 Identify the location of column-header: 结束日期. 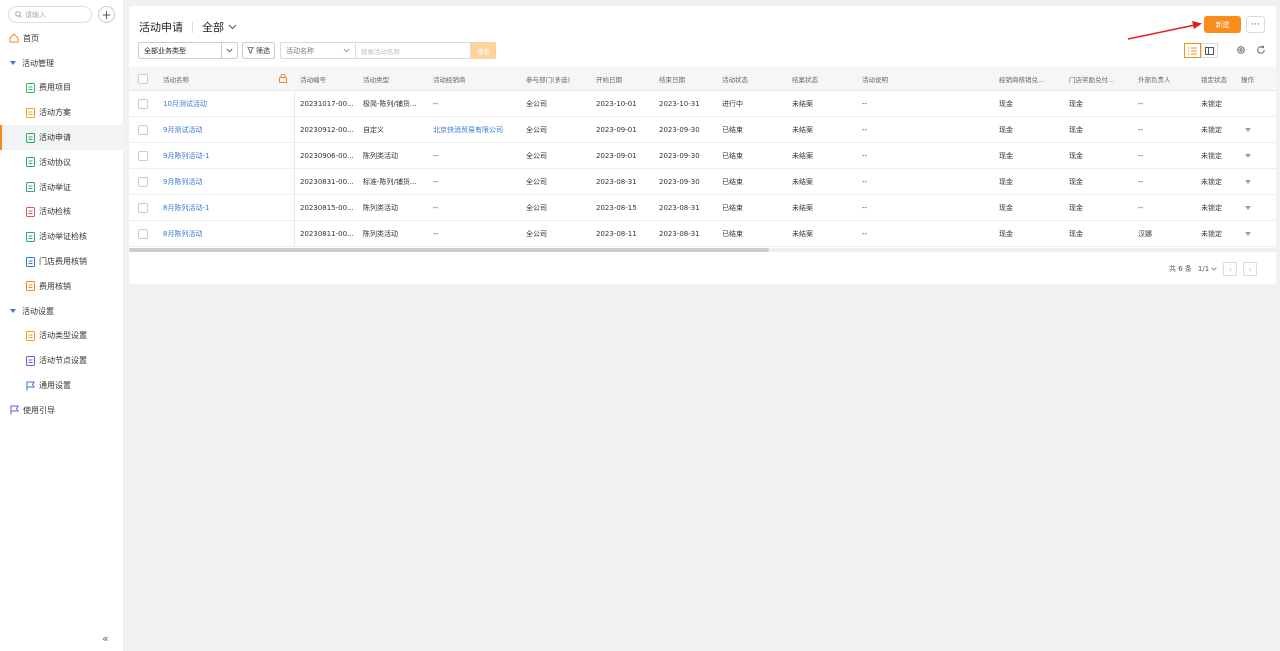
(672, 78).